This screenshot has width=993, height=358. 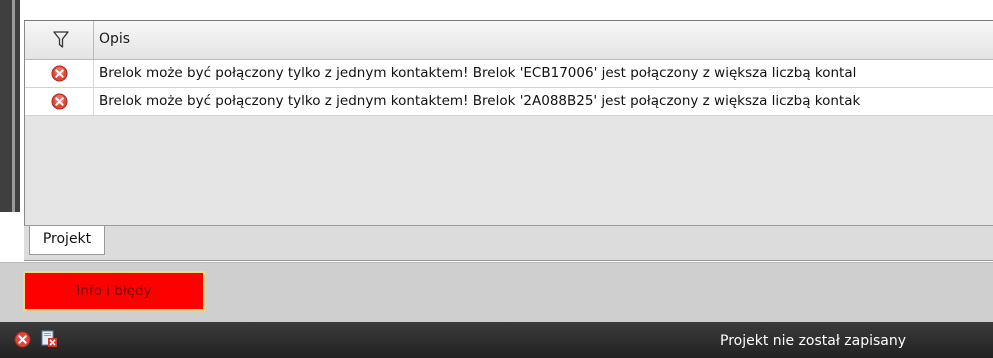 What do you see at coordinates (67, 240) in the screenshot?
I see `tab-projekt: Projekt` at bounding box center [67, 240].